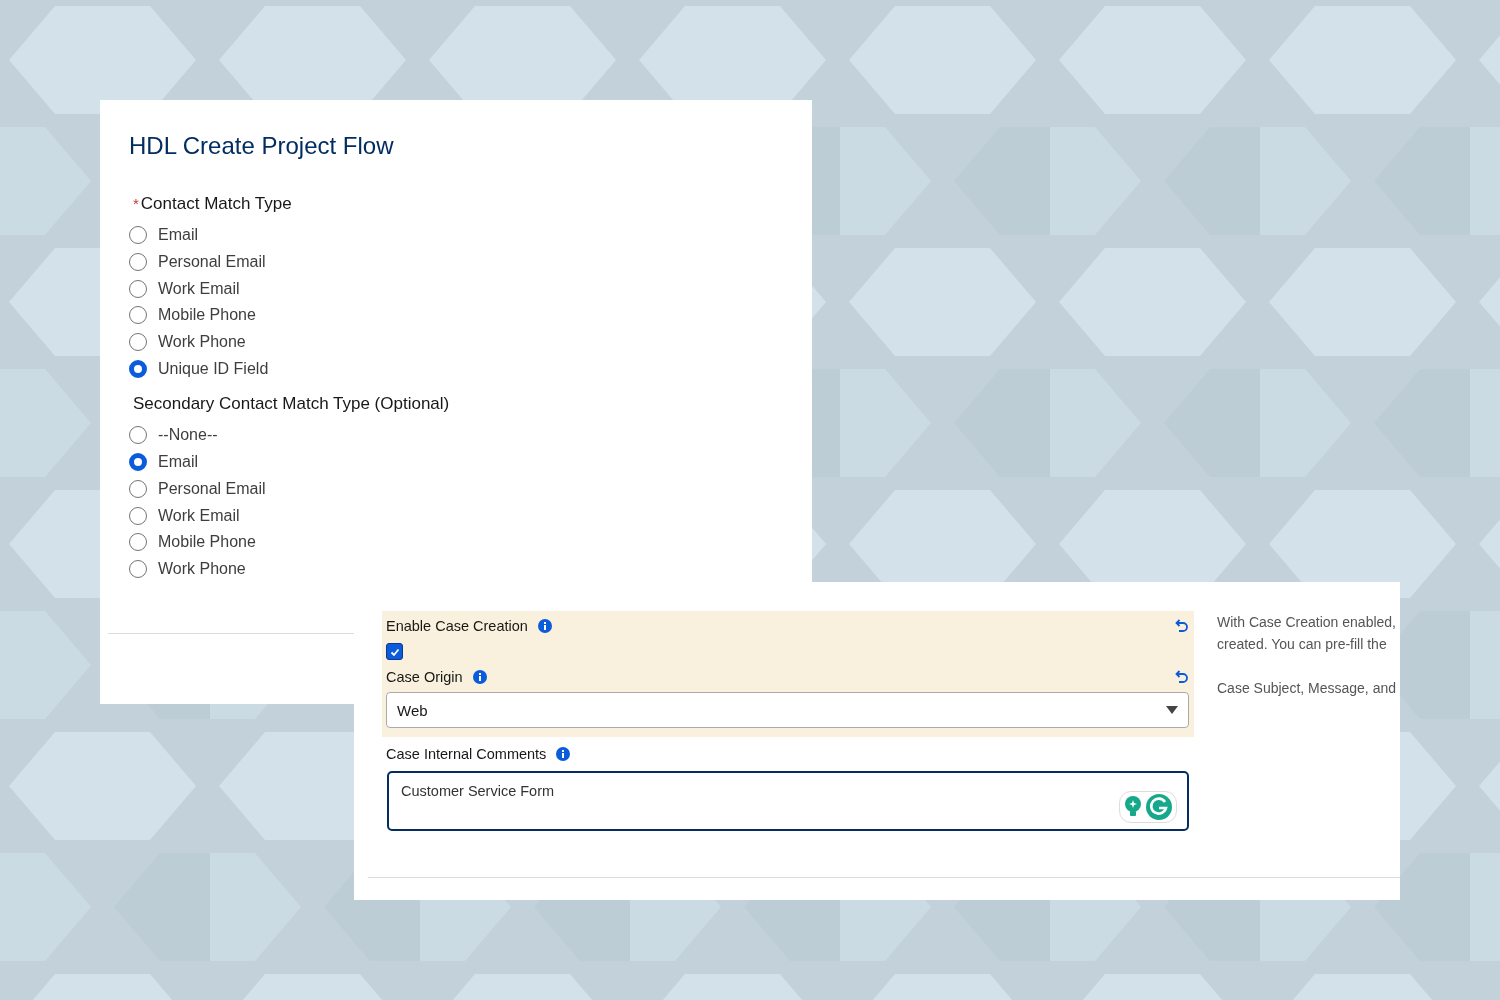 Image resolution: width=1500 pixels, height=1000 pixels. Describe the element at coordinates (394, 651) in the screenshot. I see `checkbox` at that location.